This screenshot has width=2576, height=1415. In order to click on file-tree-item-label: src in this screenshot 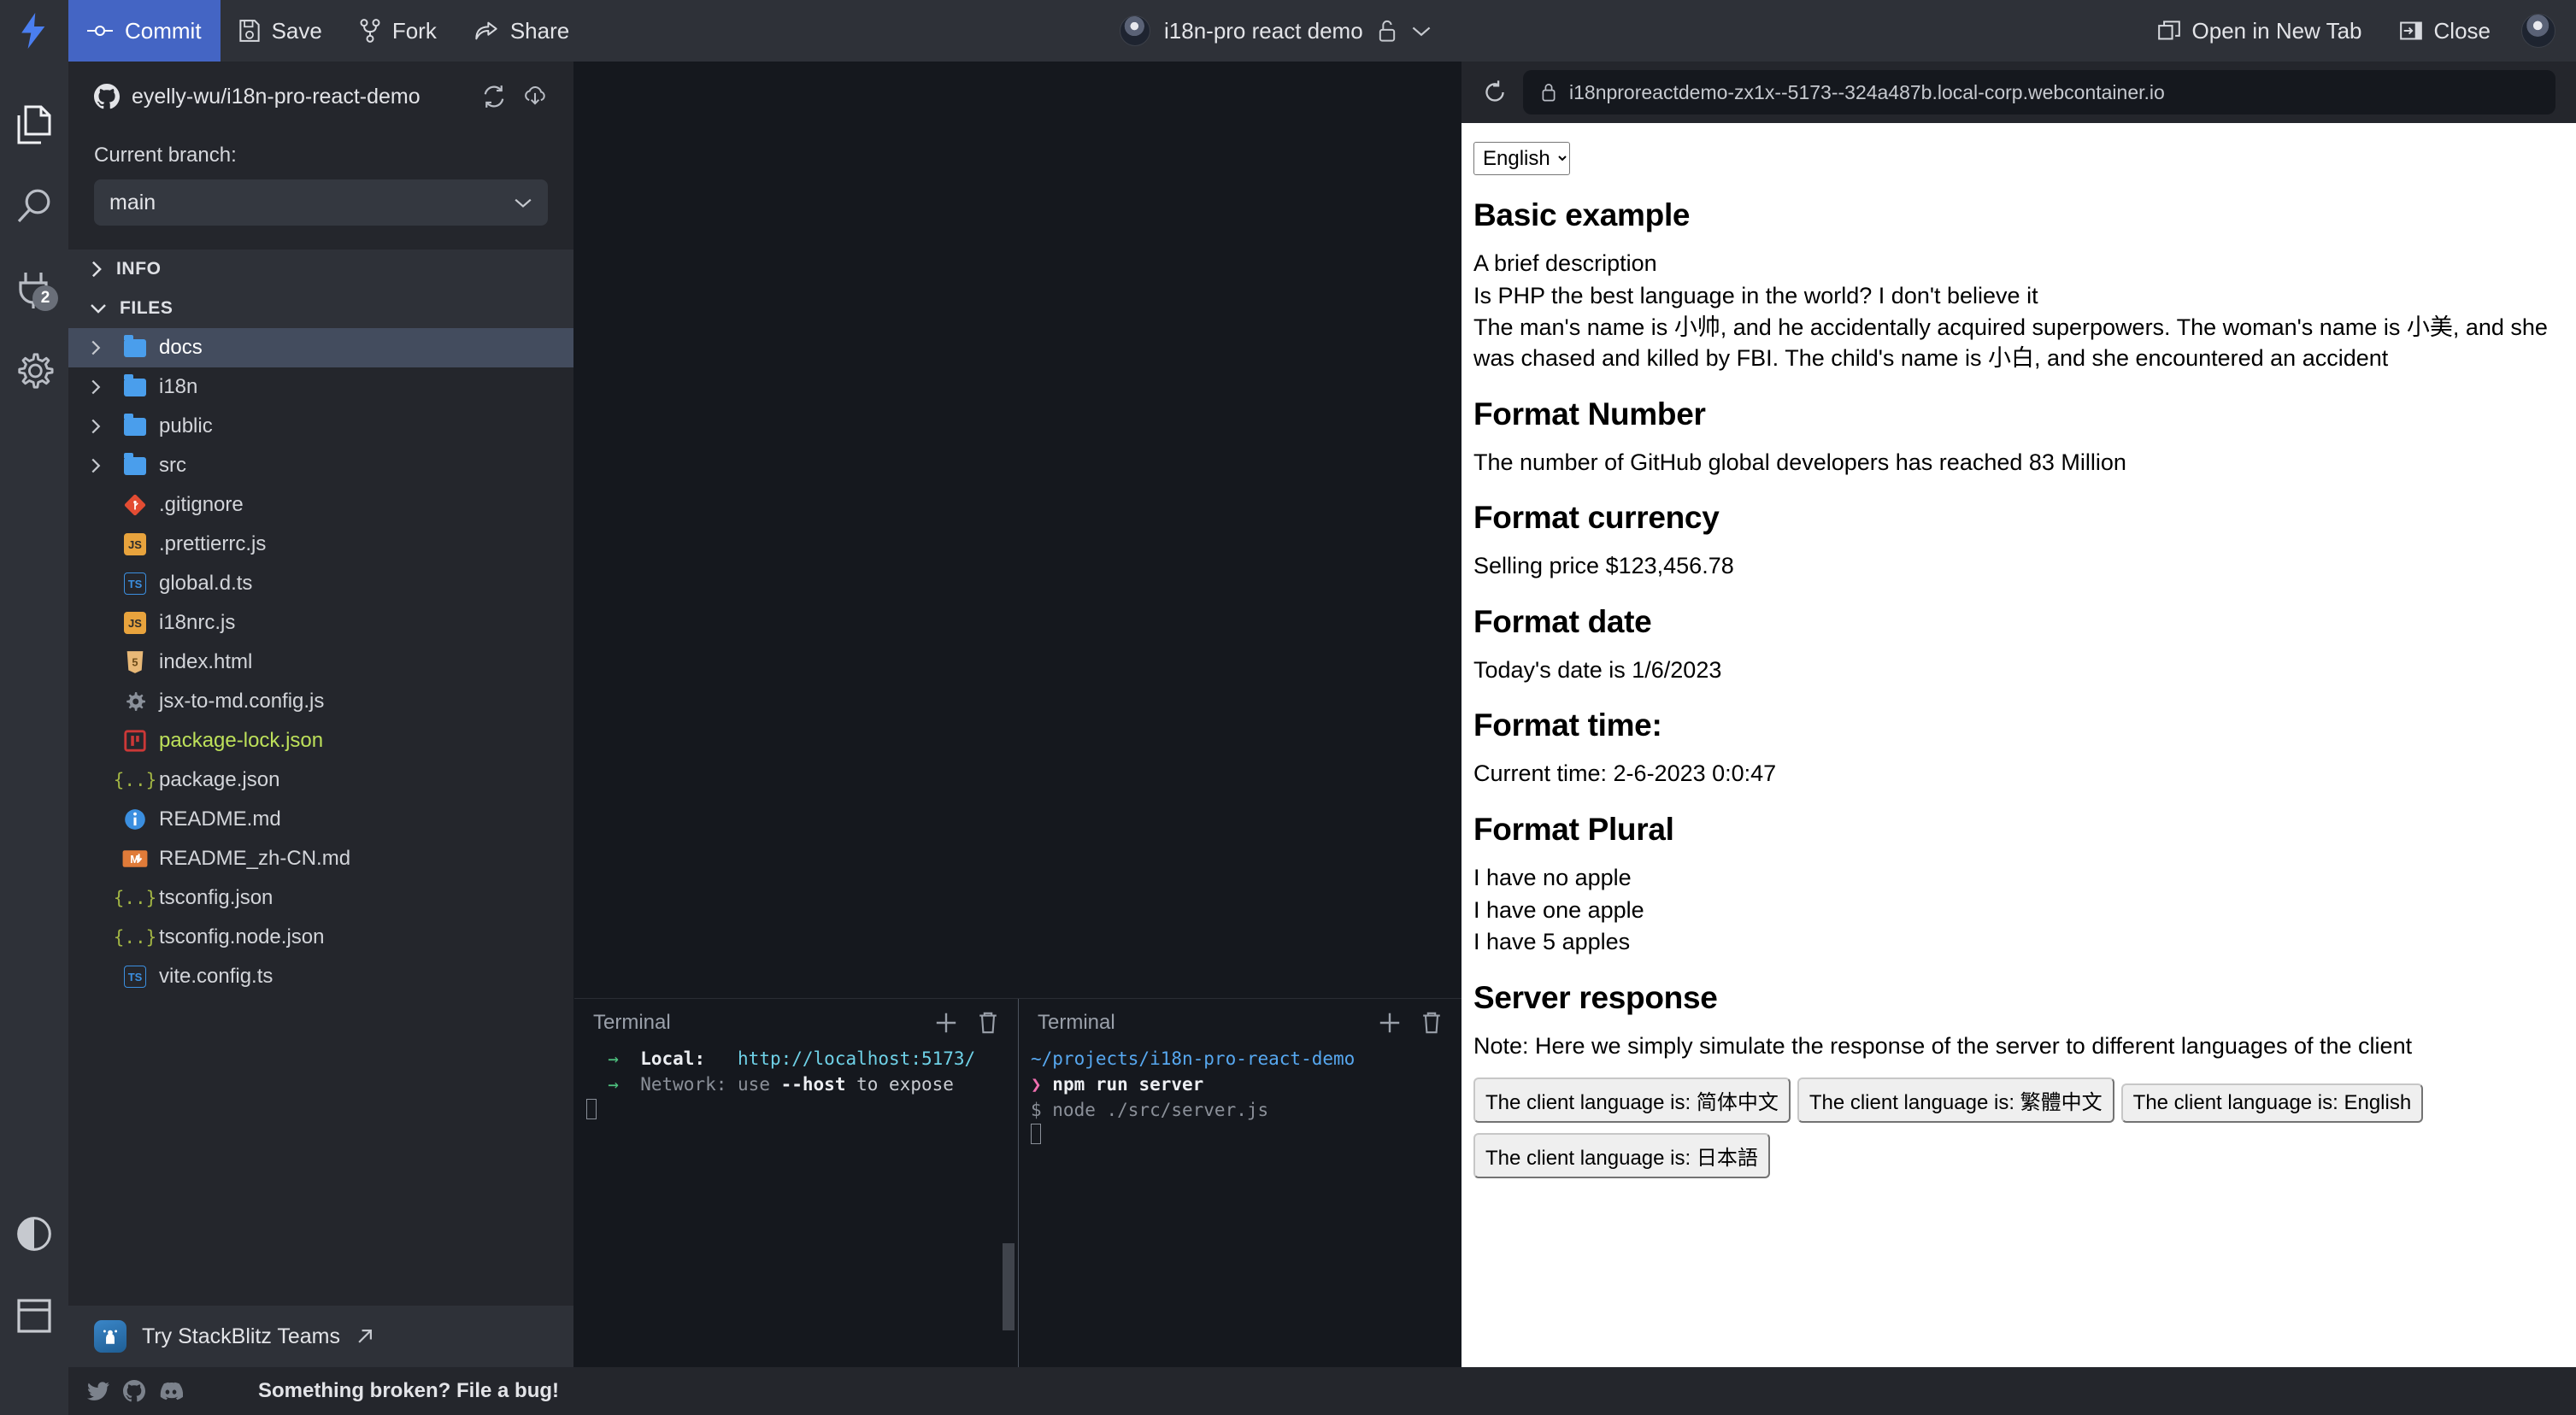, I will do `click(172, 466)`.